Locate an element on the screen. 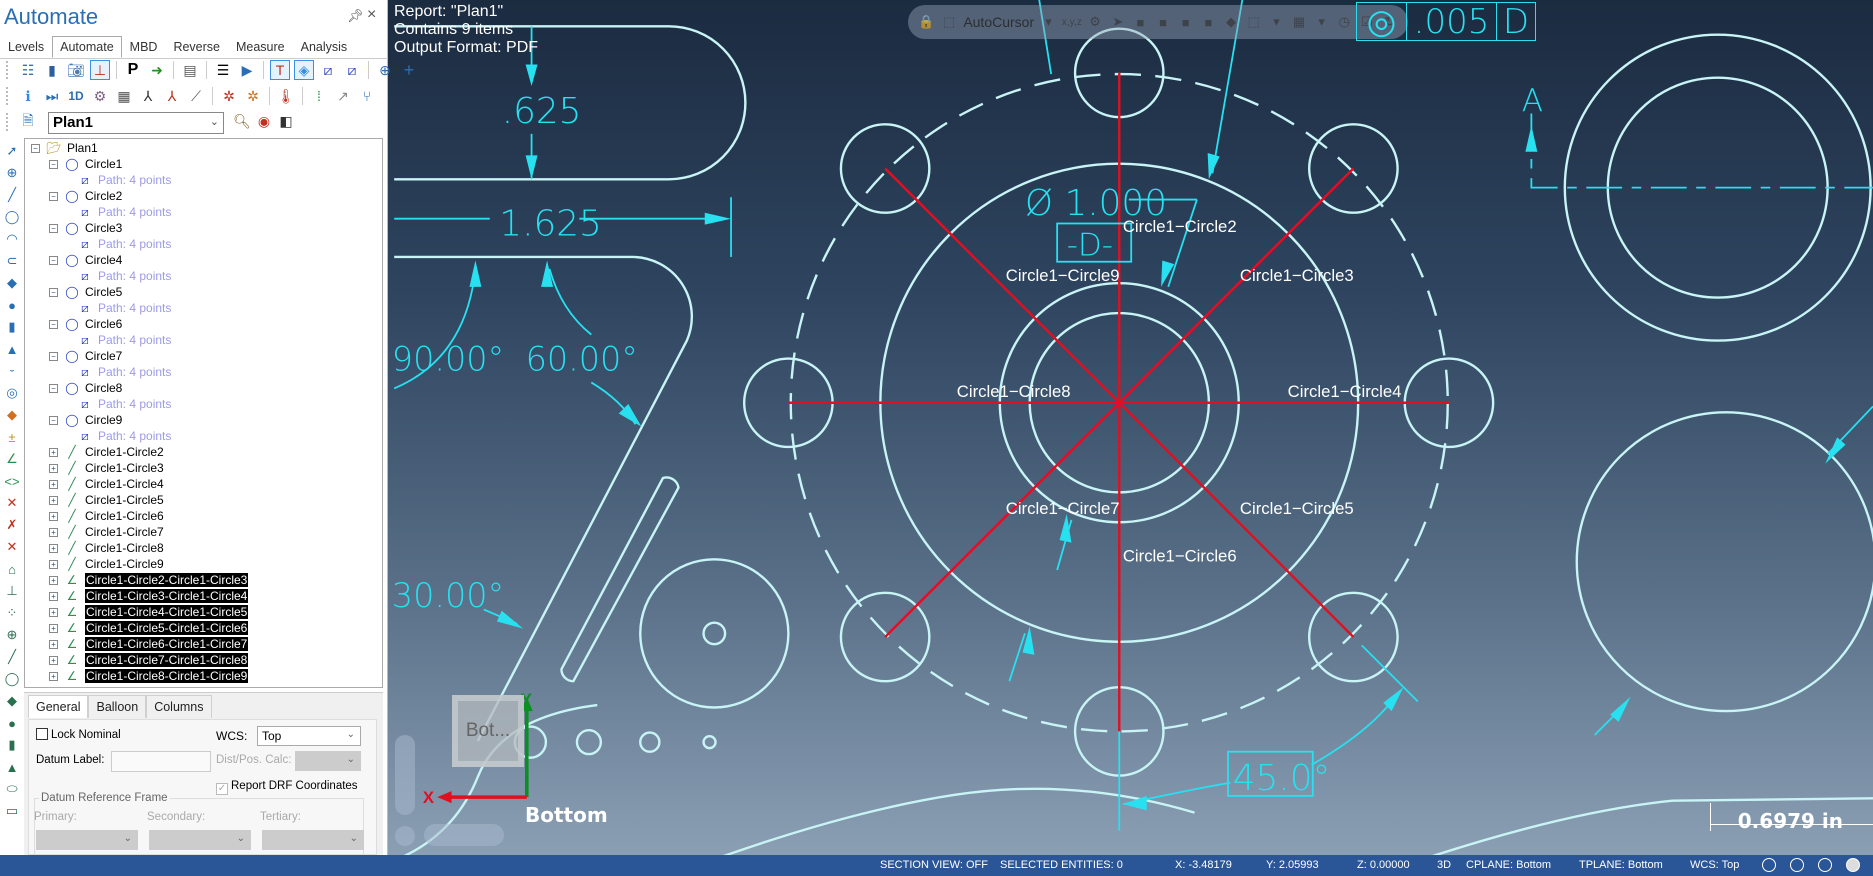  chevron-down-icon: ▾ is located at coordinates (1048, 22).